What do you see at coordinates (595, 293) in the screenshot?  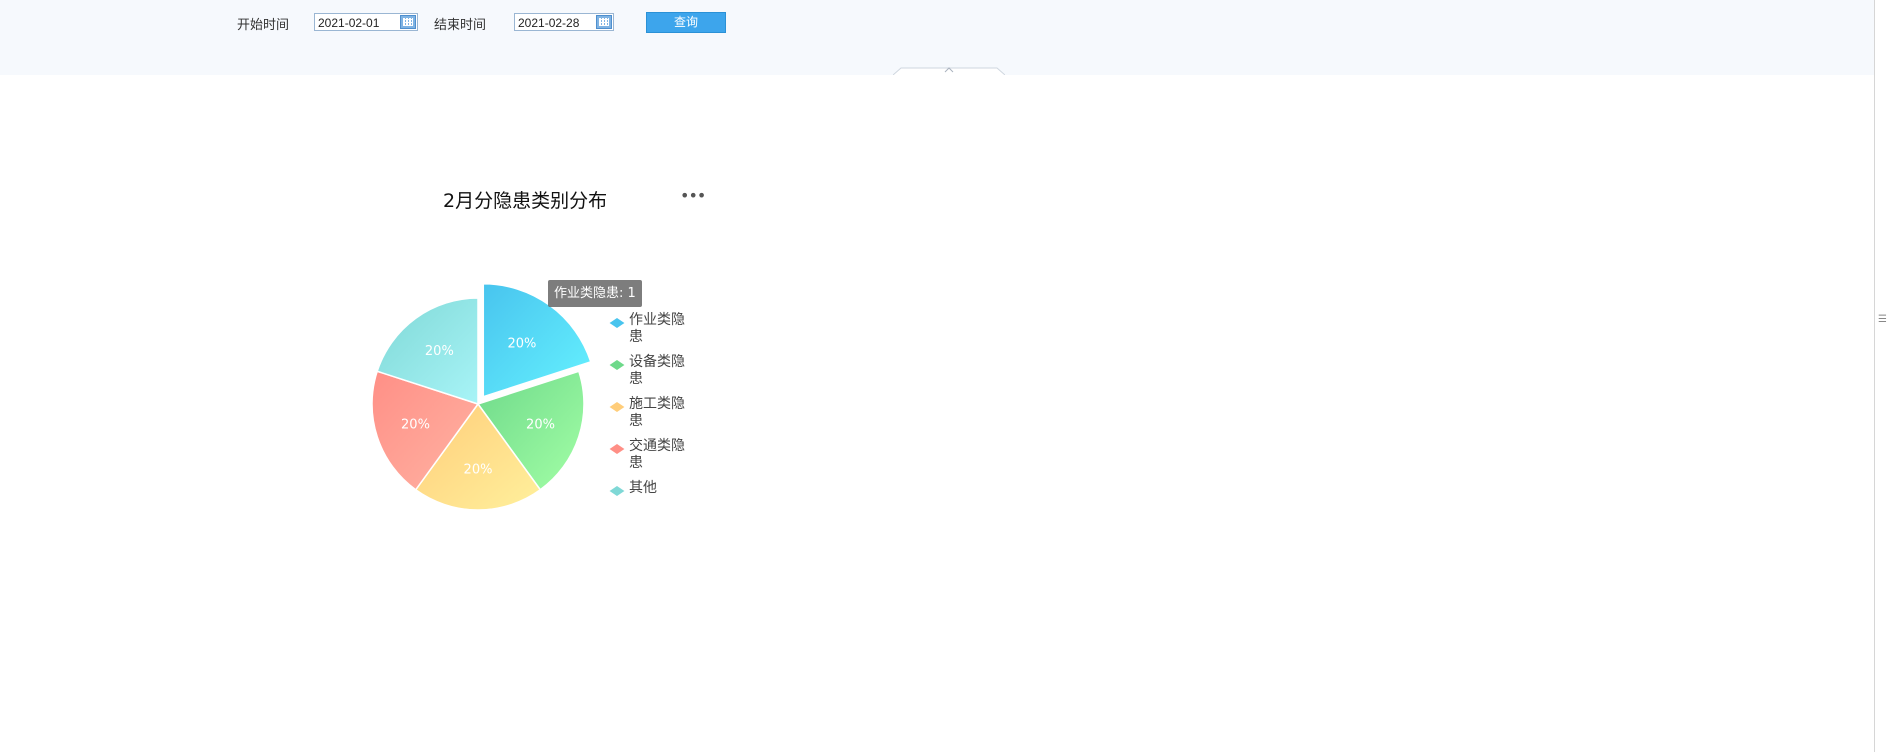 I see `chart-tooltip: 作业类隐患: 1` at bounding box center [595, 293].